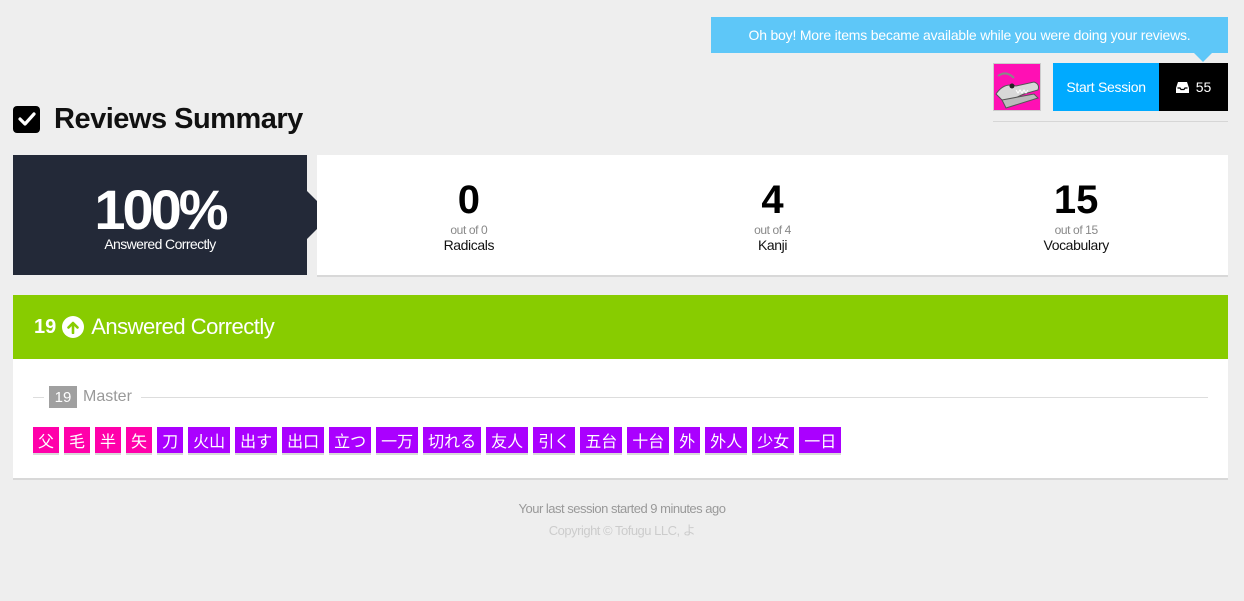 This screenshot has height=601, width=1244. I want to click on checkbox-icon, so click(26, 119).